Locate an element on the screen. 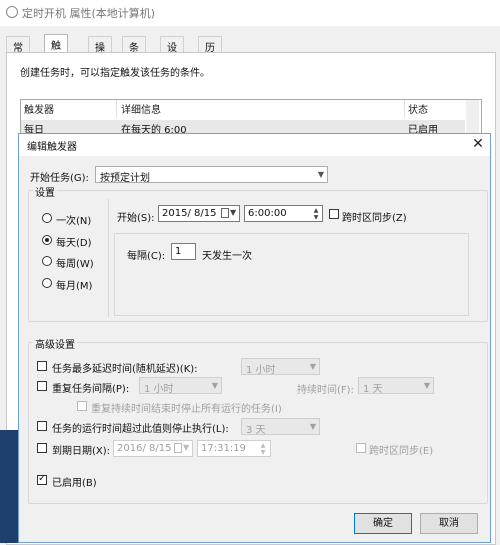 The width and height of the screenshot is (500, 545). start-label: 开始(S): is located at coordinates (136, 218).